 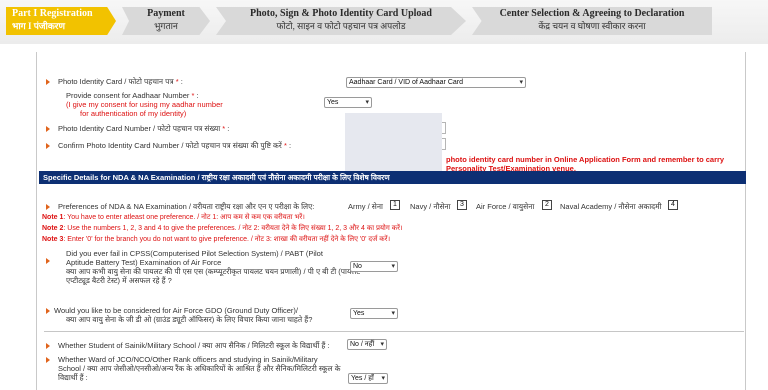 What do you see at coordinates (592, 26) in the screenshot?
I see `step-center-subtitle: केंद्र चयन व घोषणा स्वीकार करना` at bounding box center [592, 26].